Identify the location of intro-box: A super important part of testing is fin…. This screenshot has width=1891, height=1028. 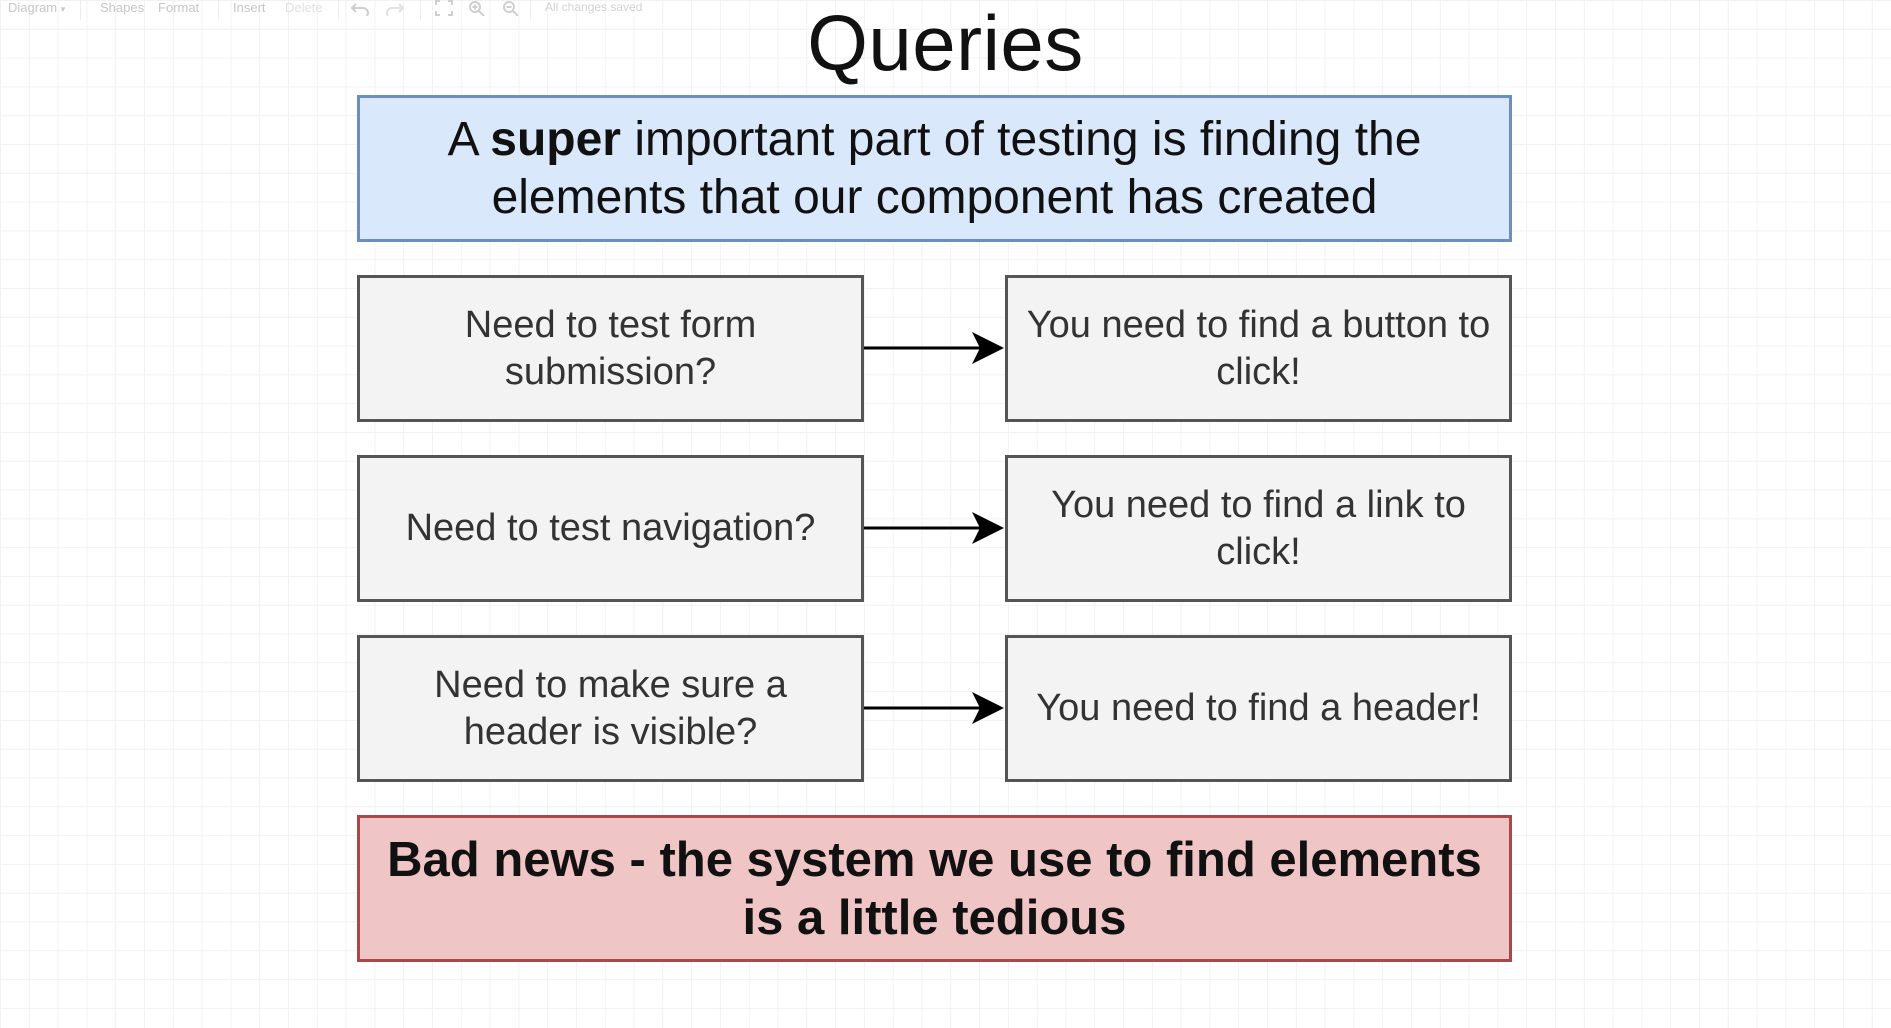
(934, 168).